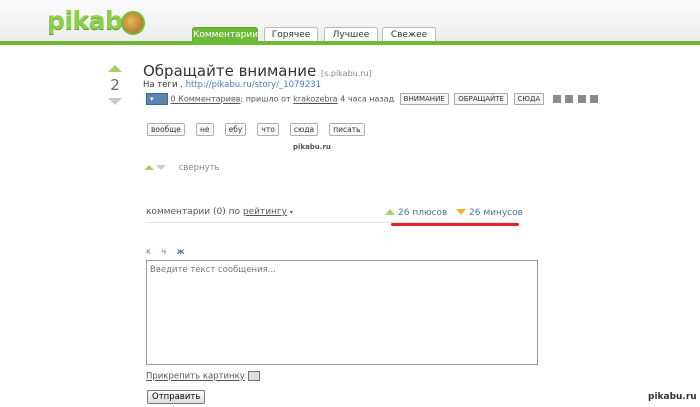  Describe the element at coordinates (529, 99) in the screenshot. I see `post-tag: СЮДА` at that location.